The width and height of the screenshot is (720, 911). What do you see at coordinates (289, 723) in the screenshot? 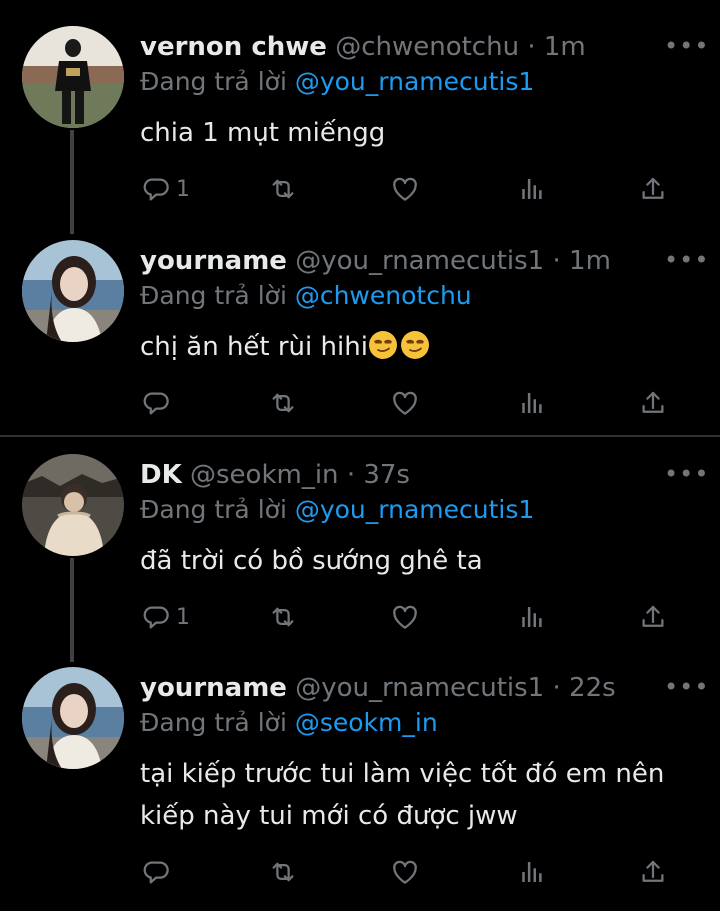
I see `replying-to: Đang trả lời @seokm_in` at bounding box center [289, 723].